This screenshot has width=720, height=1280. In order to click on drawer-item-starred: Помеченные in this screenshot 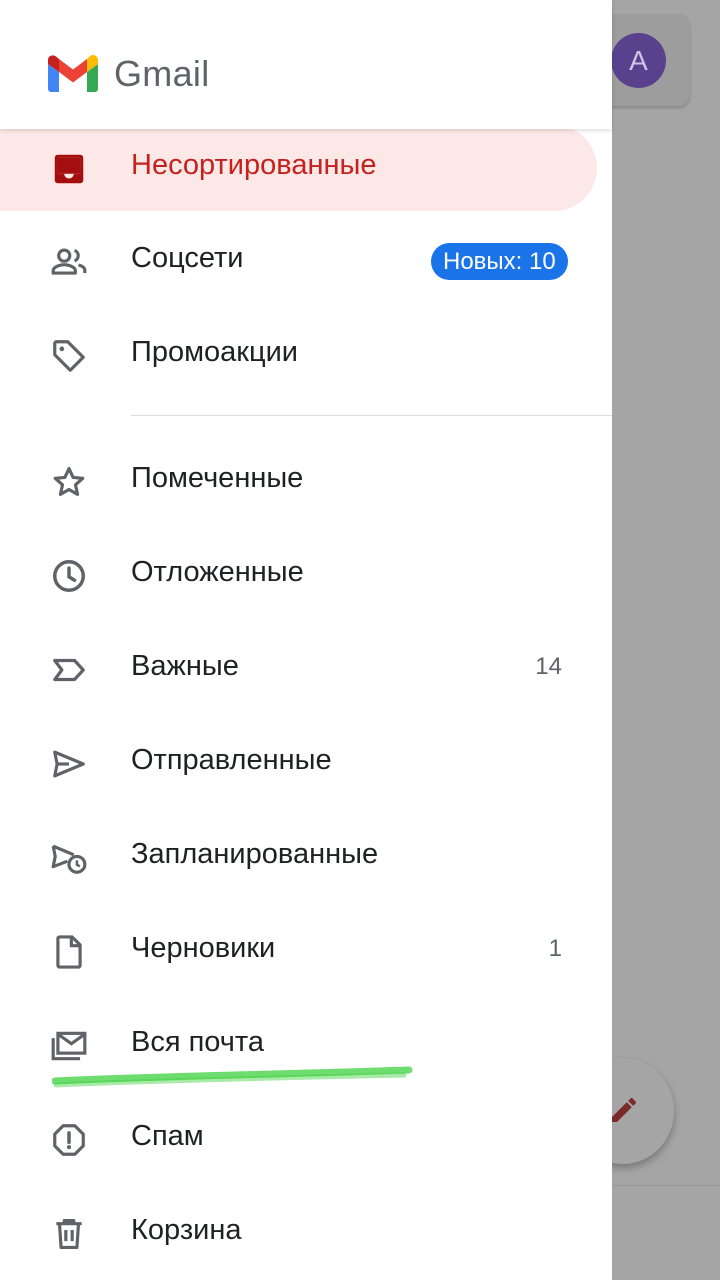, I will do `click(306, 481)`.